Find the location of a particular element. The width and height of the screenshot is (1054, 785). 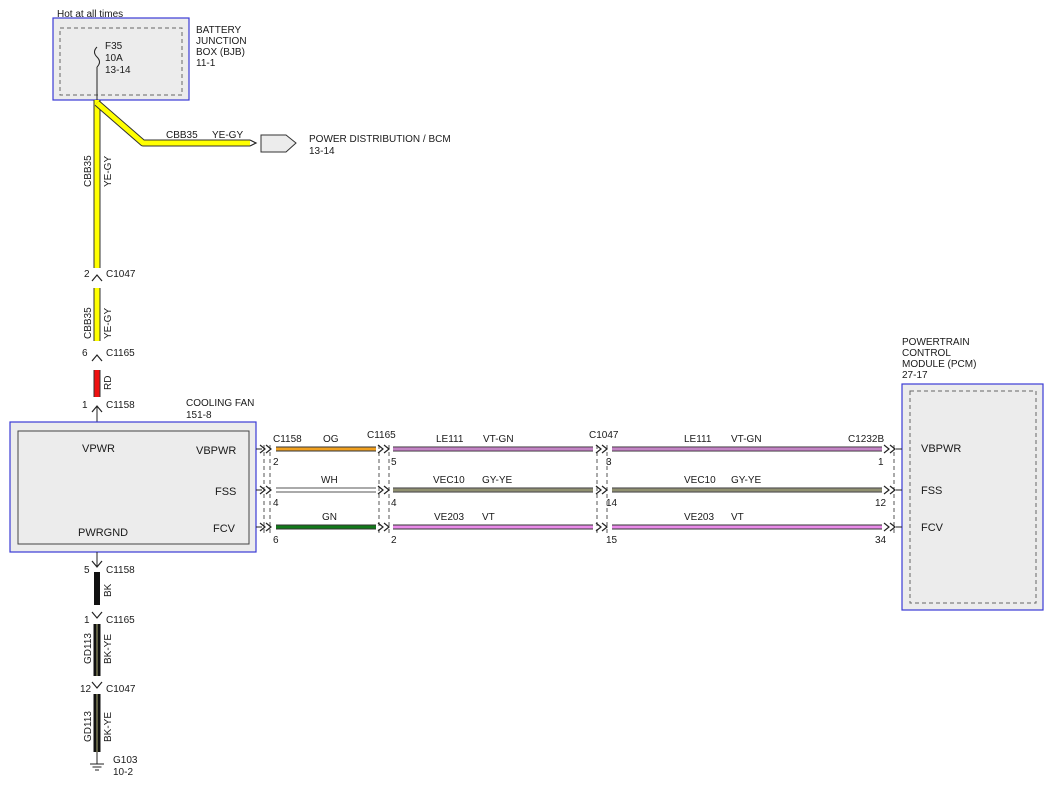

row1-c1232b: C1232B is located at coordinates (866, 439).